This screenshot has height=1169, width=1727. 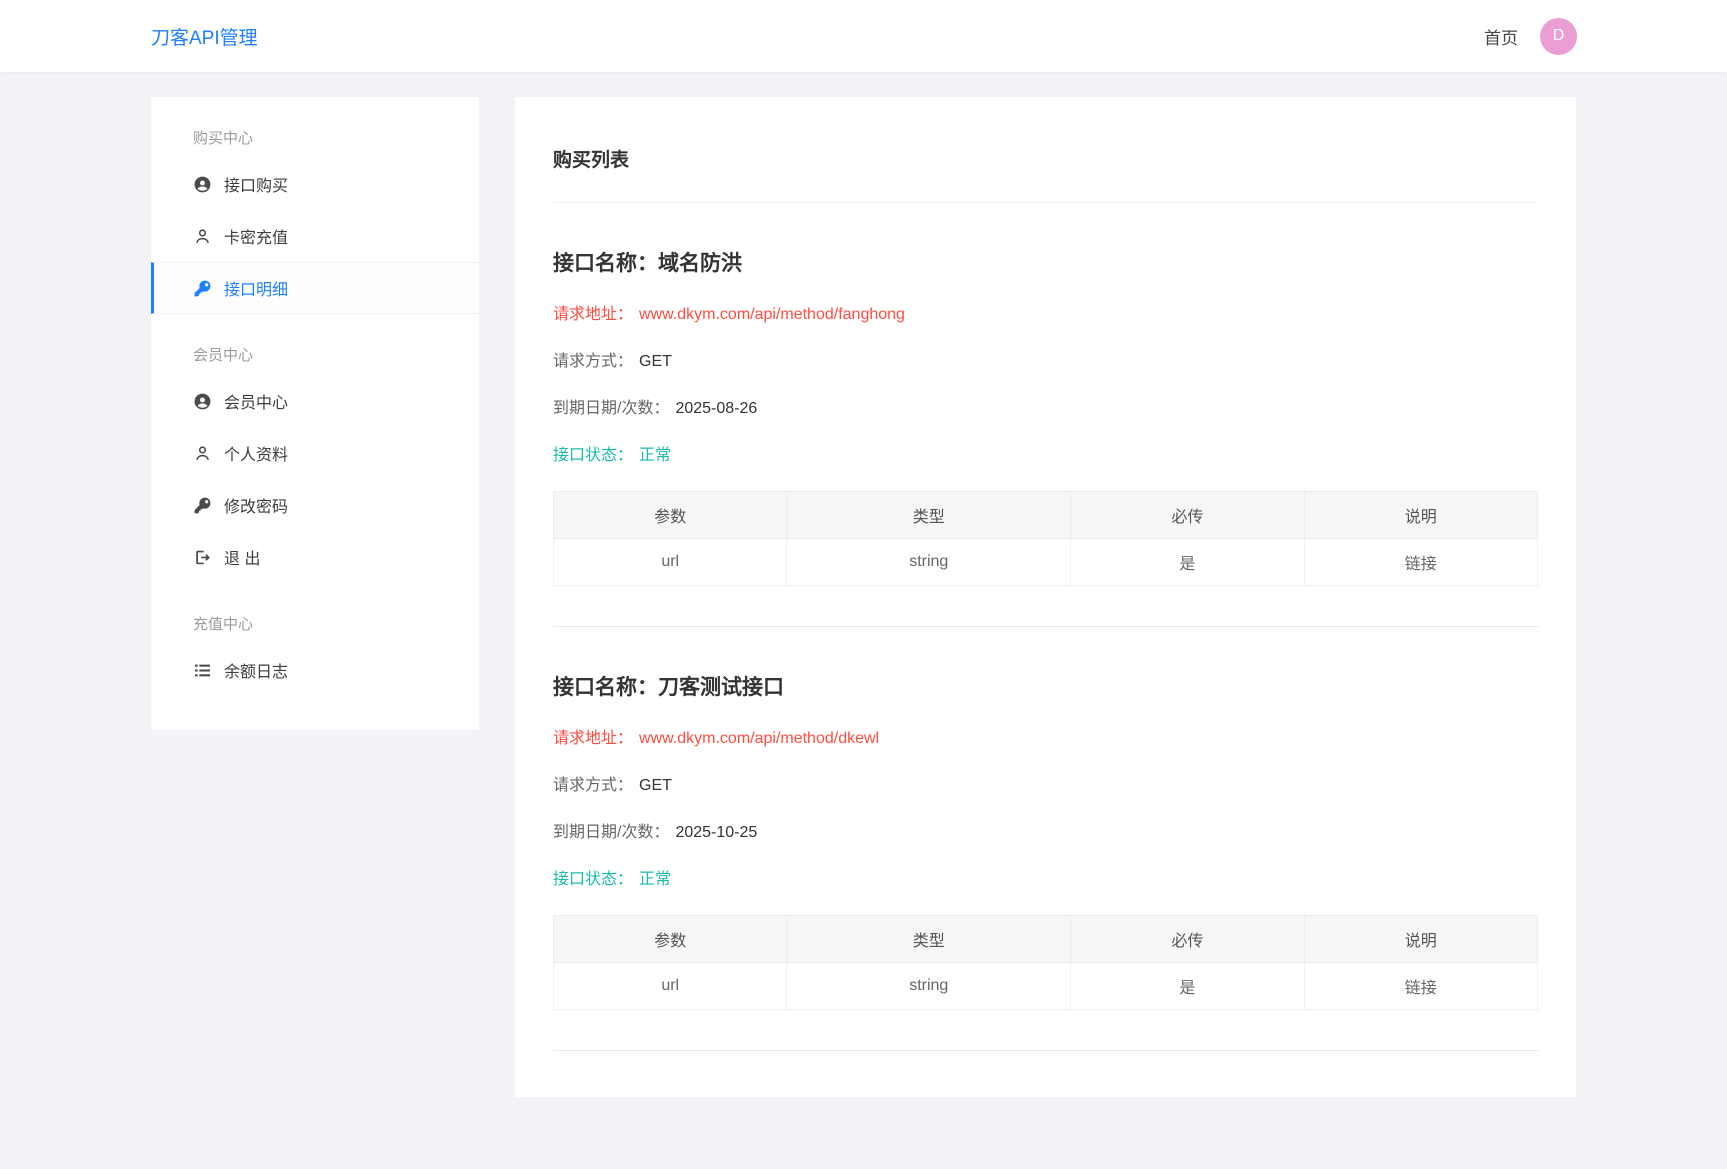 What do you see at coordinates (1045, 686) in the screenshot?
I see `api-name-heading: 接口名称：刀客测试接口` at bounding box center [1045, 686].